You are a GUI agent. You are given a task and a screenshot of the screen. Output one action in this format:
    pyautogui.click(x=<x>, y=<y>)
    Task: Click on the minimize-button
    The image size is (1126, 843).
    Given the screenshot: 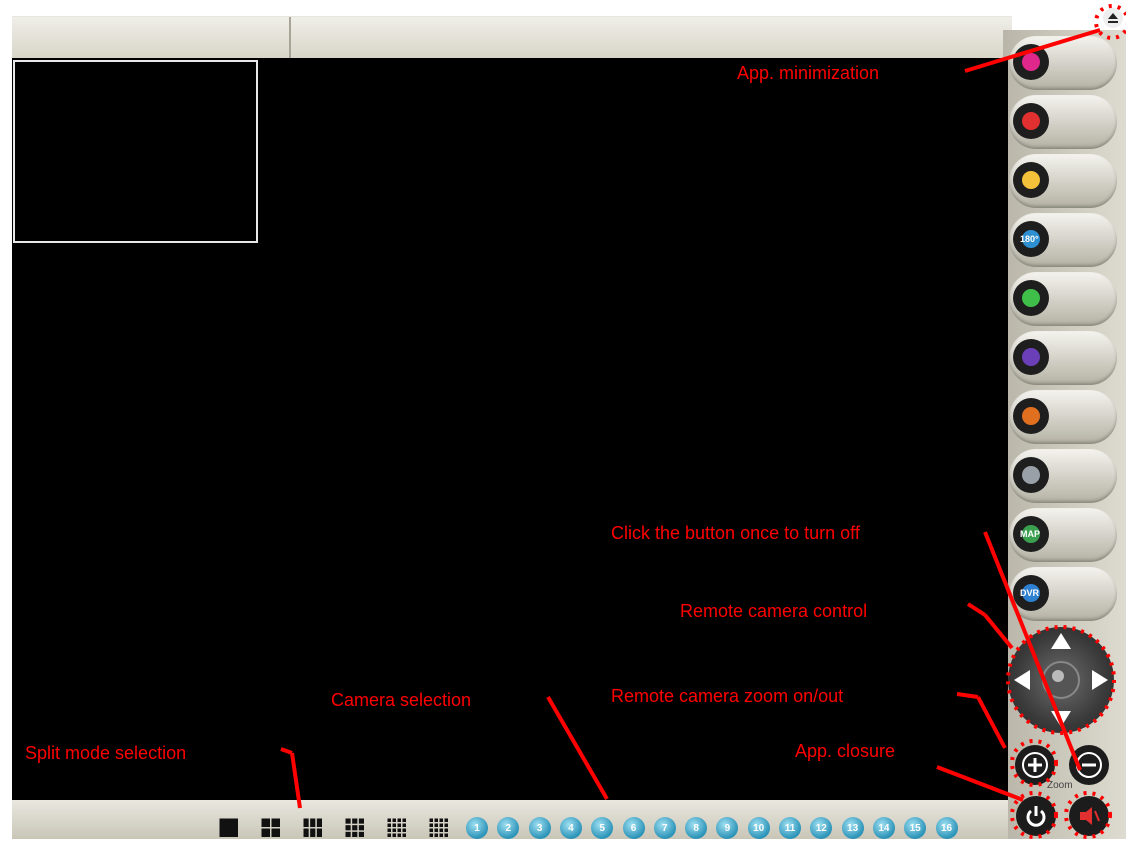 What is the action you would take?
    pyautogui.click(x=1113, y=18)
    